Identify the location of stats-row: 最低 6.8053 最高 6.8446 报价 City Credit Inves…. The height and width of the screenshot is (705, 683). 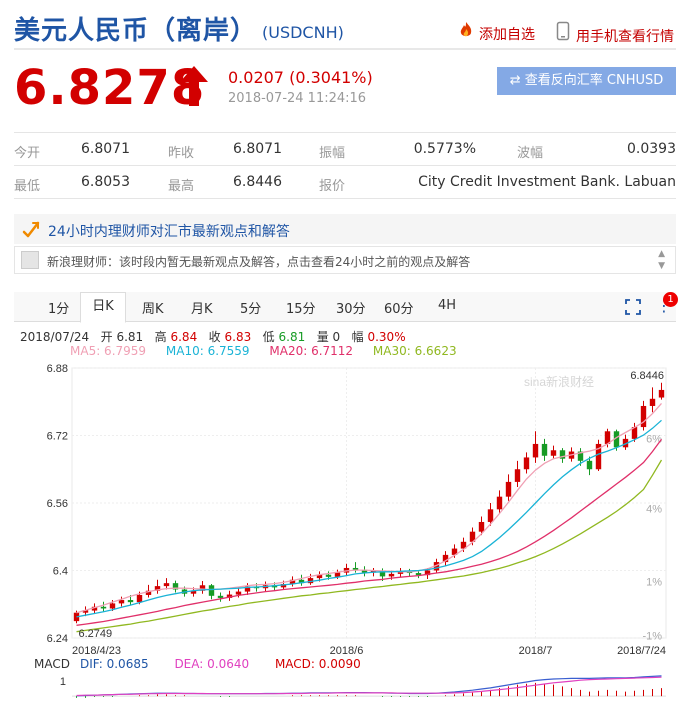
(345, 182).